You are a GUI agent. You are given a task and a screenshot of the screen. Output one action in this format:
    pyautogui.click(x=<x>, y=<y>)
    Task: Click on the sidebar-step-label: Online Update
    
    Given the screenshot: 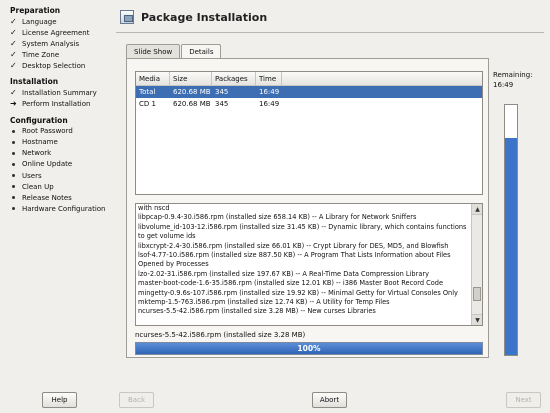 What is the action you would take?
    pyautogui.click(x=47, y=164)
    